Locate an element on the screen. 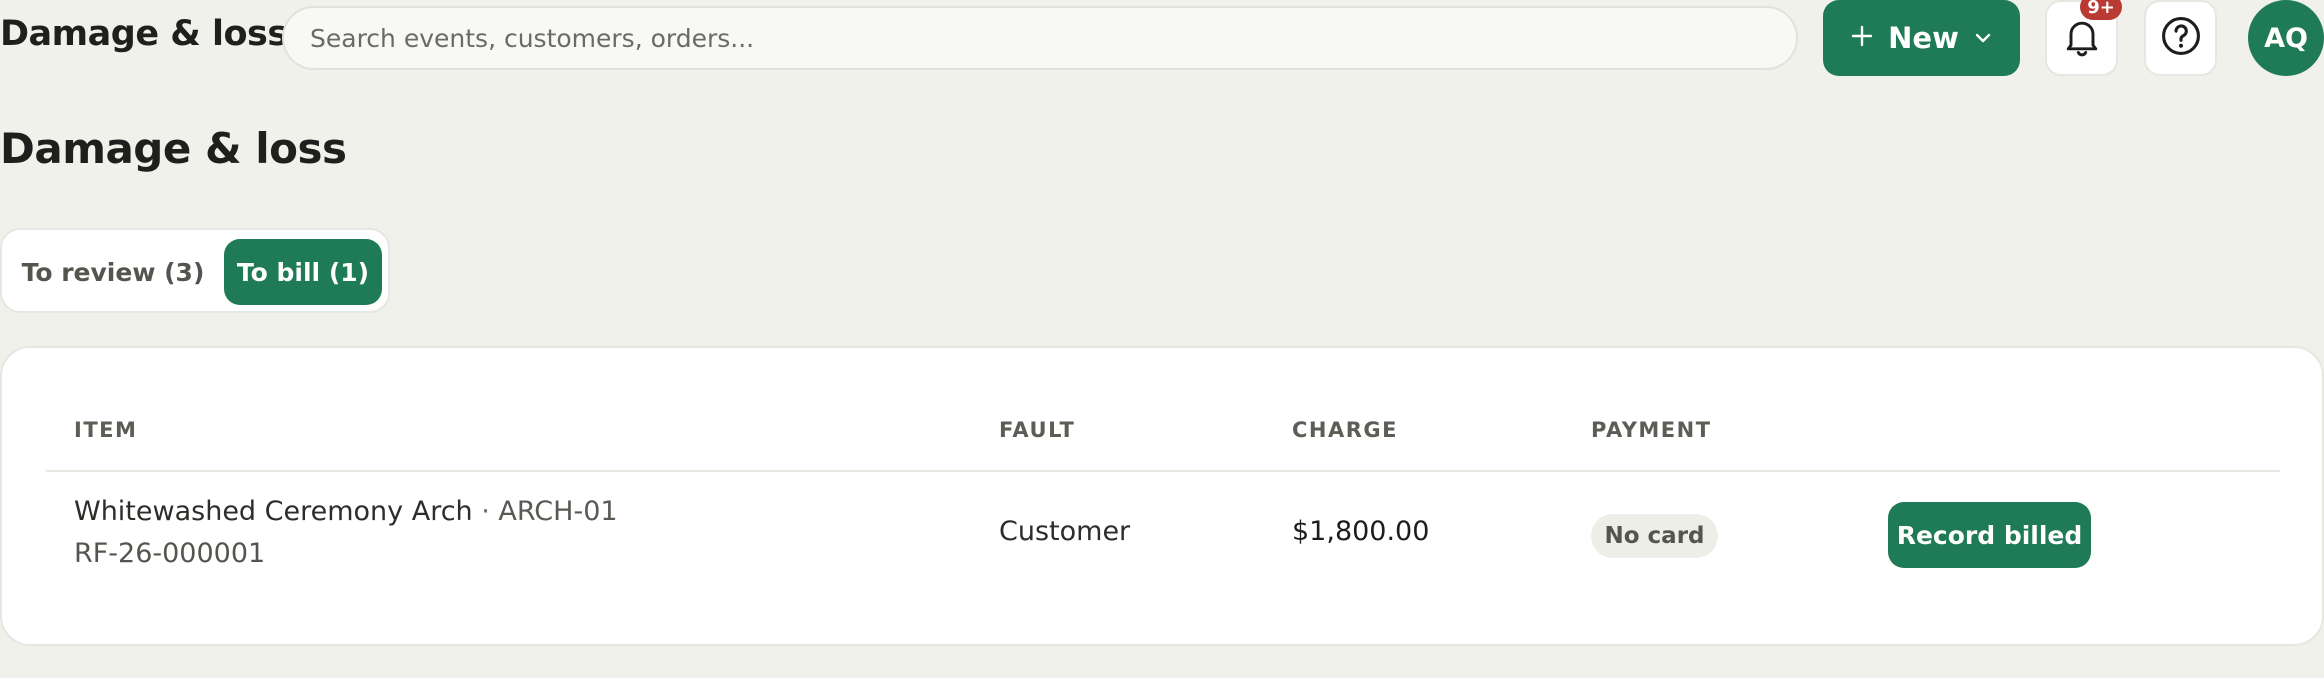 Image resolution: width=2324 pixels, height=678 pixels. item-code: ARCH-01 is located at coordinates (558, 511).